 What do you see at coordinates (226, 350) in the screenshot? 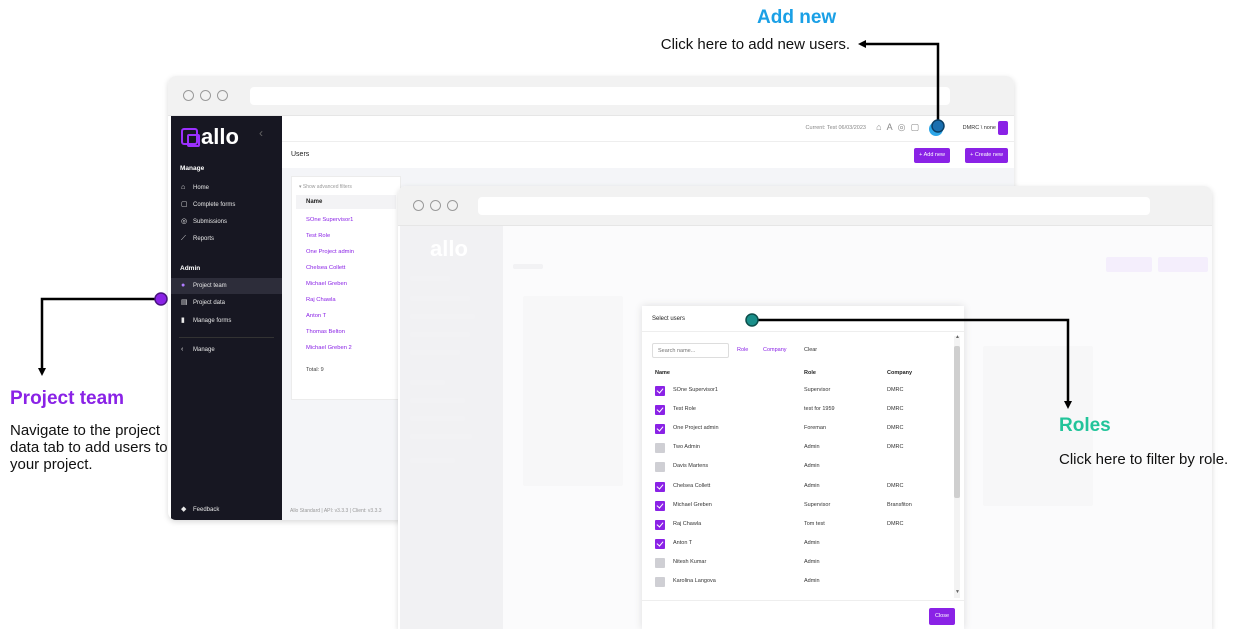
I see `sidebar-item-manage-collapse: ‹ Manage` at bounding box center [226, 350].